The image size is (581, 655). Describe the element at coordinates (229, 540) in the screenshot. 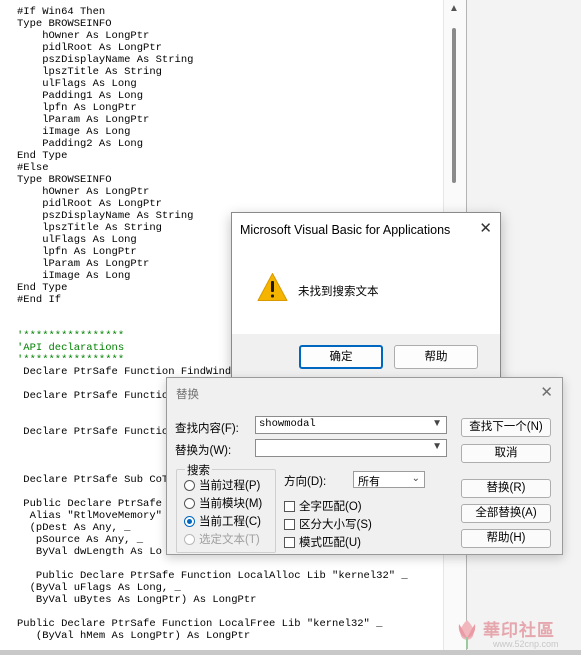

I see `scope-option-label: 选定文本(T)` at that location.